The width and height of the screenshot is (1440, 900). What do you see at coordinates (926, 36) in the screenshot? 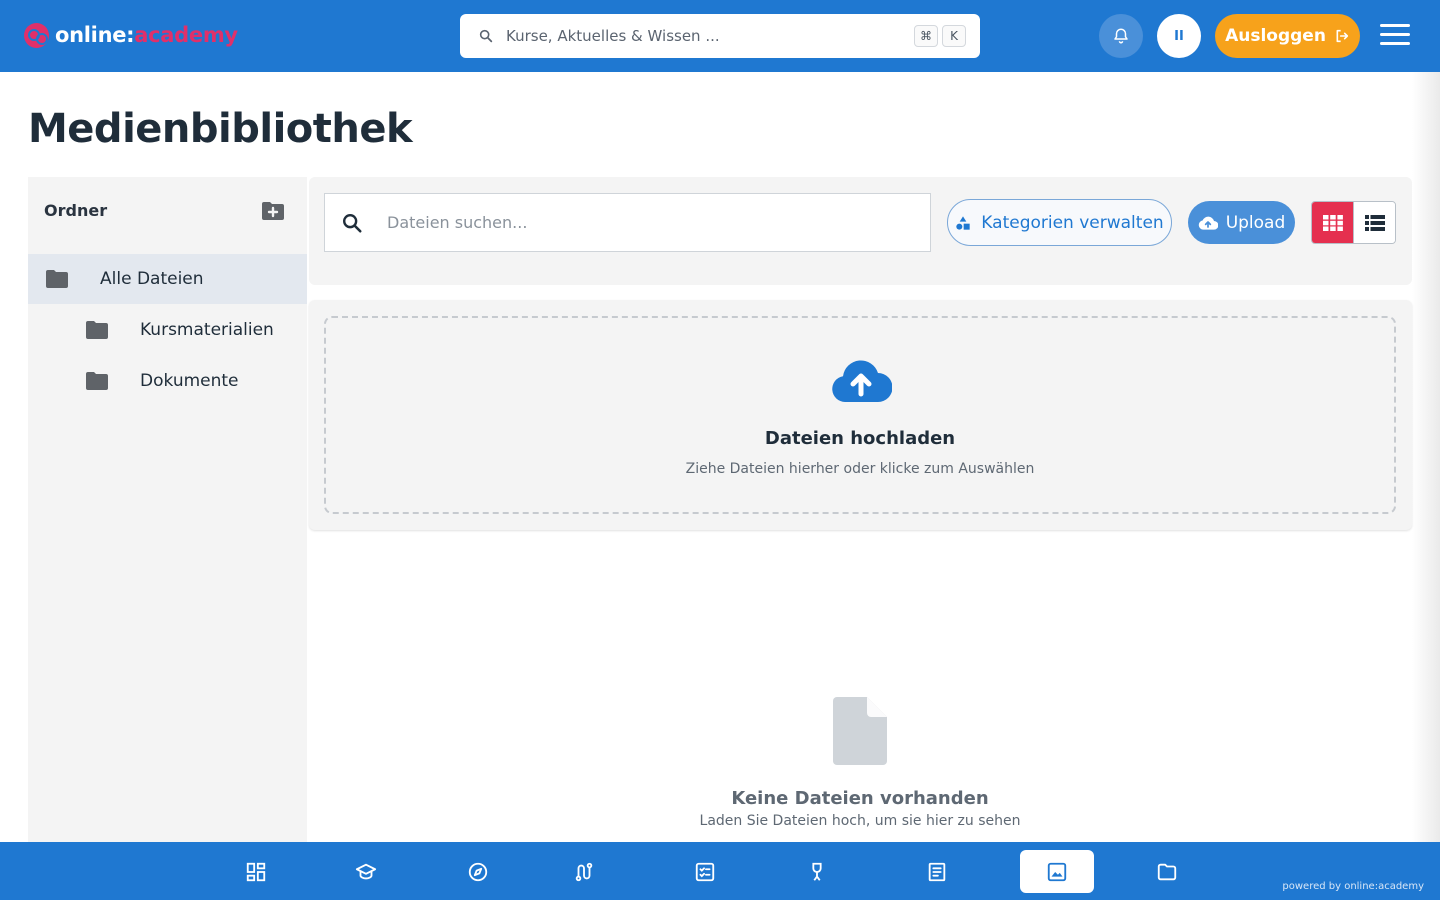
I see `shortcut-key-cmd: ⌘` at bounding box center [926, 36].